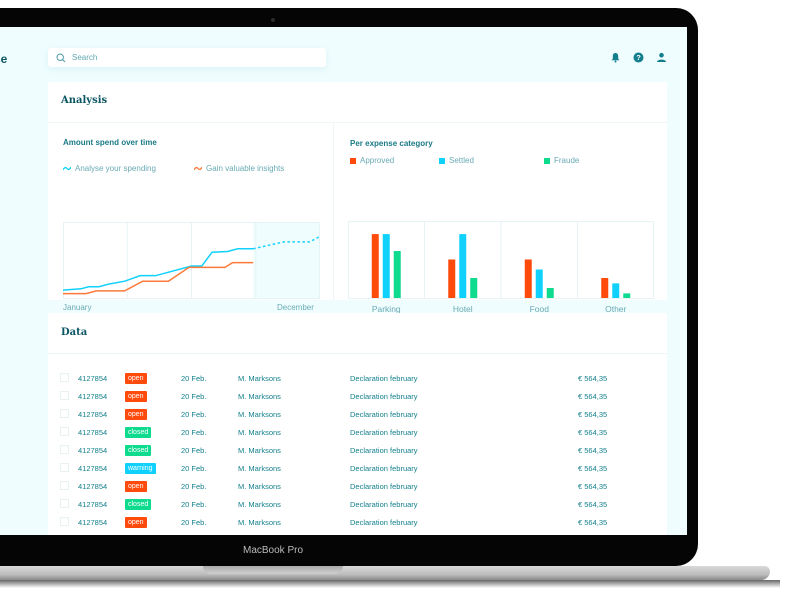 The height and width of the screenshot is (599, 790). What do you see at coordinates (192, 57) in the screenshot?
I see `search-input` at bounding box center [192, 57].